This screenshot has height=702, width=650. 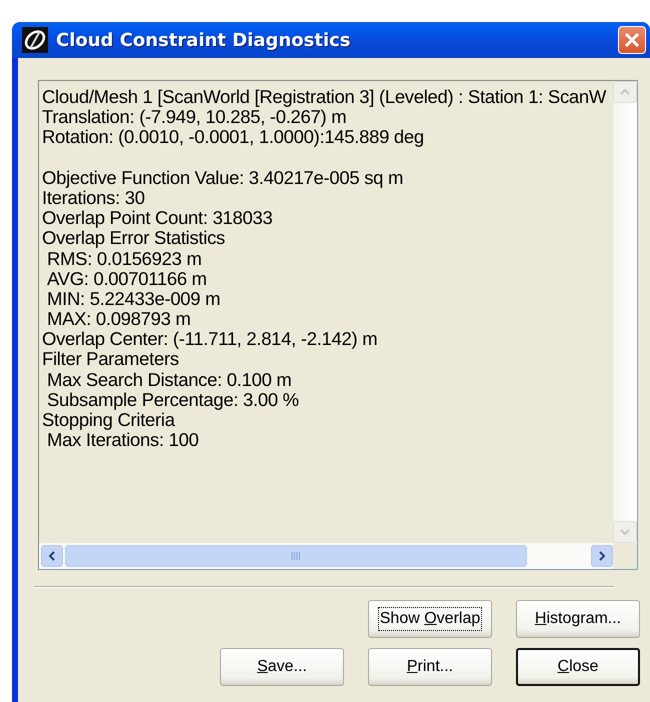 What do you see at coordinates (124, 258) in the screenshot?
I see `report-line: RMS: 0.0156923 m` at bounding box center [124, 258].